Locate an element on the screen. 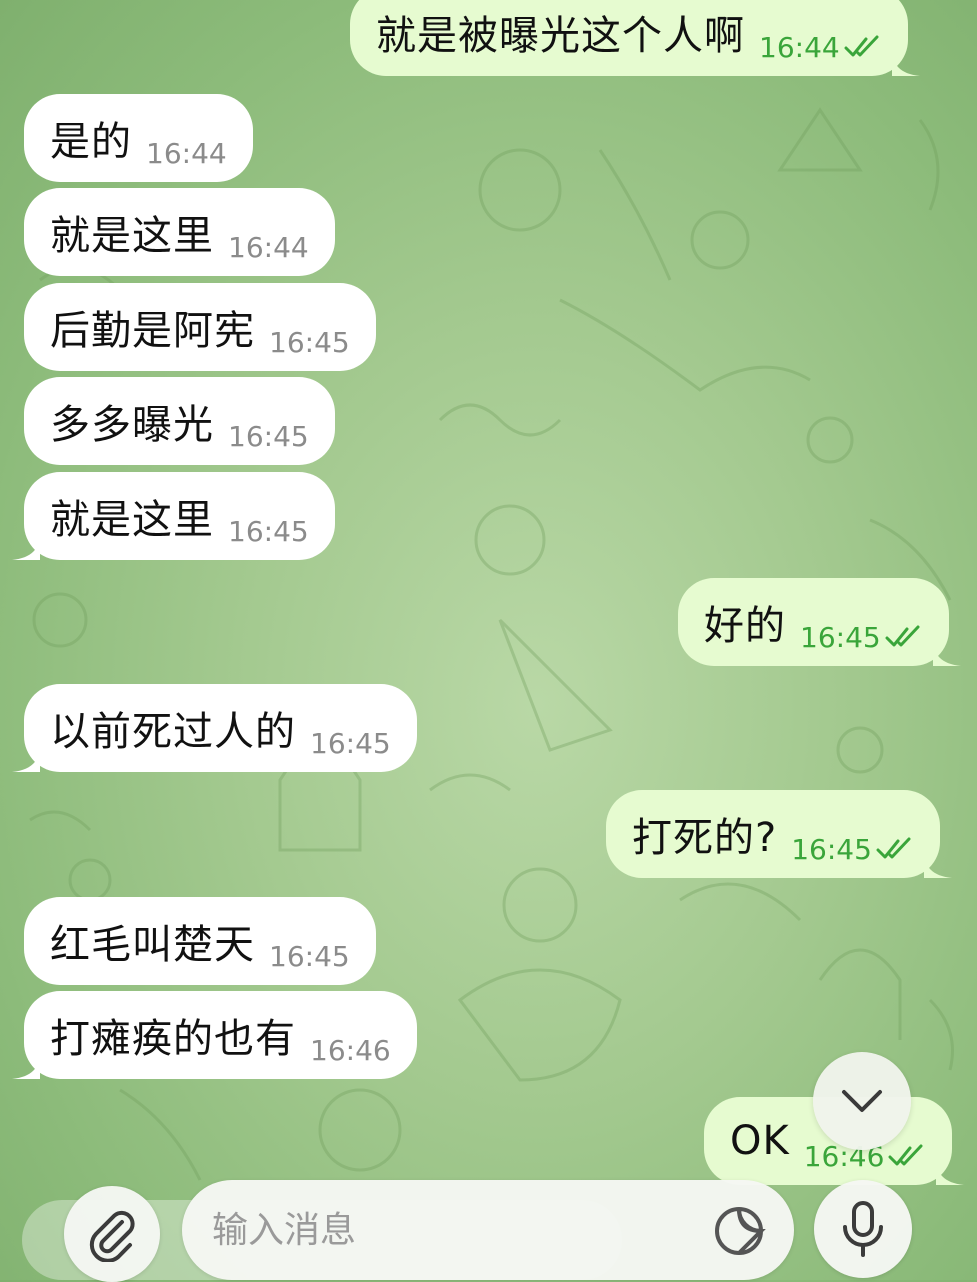 Image resolution: width=977 pixels, height=1282 pixels. message-input-field is located at coordinates (488, 1230).